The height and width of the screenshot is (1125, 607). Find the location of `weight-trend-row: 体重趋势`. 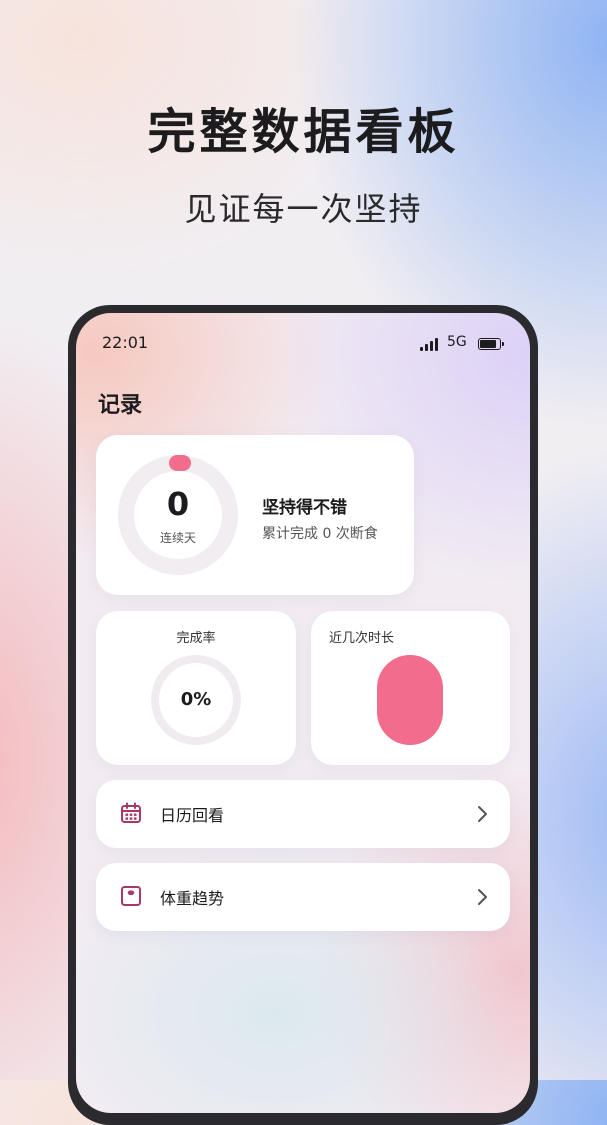

weight-trend-row: 体重趋势 is located at coordinates (303, 897).